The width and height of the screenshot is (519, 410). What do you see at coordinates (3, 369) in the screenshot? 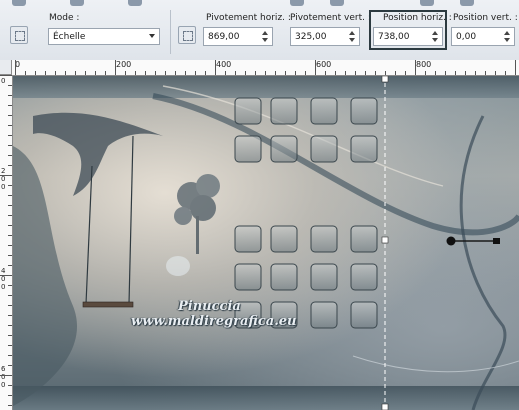
I see `ruler-label: 6` at bounding box center [3, 369].